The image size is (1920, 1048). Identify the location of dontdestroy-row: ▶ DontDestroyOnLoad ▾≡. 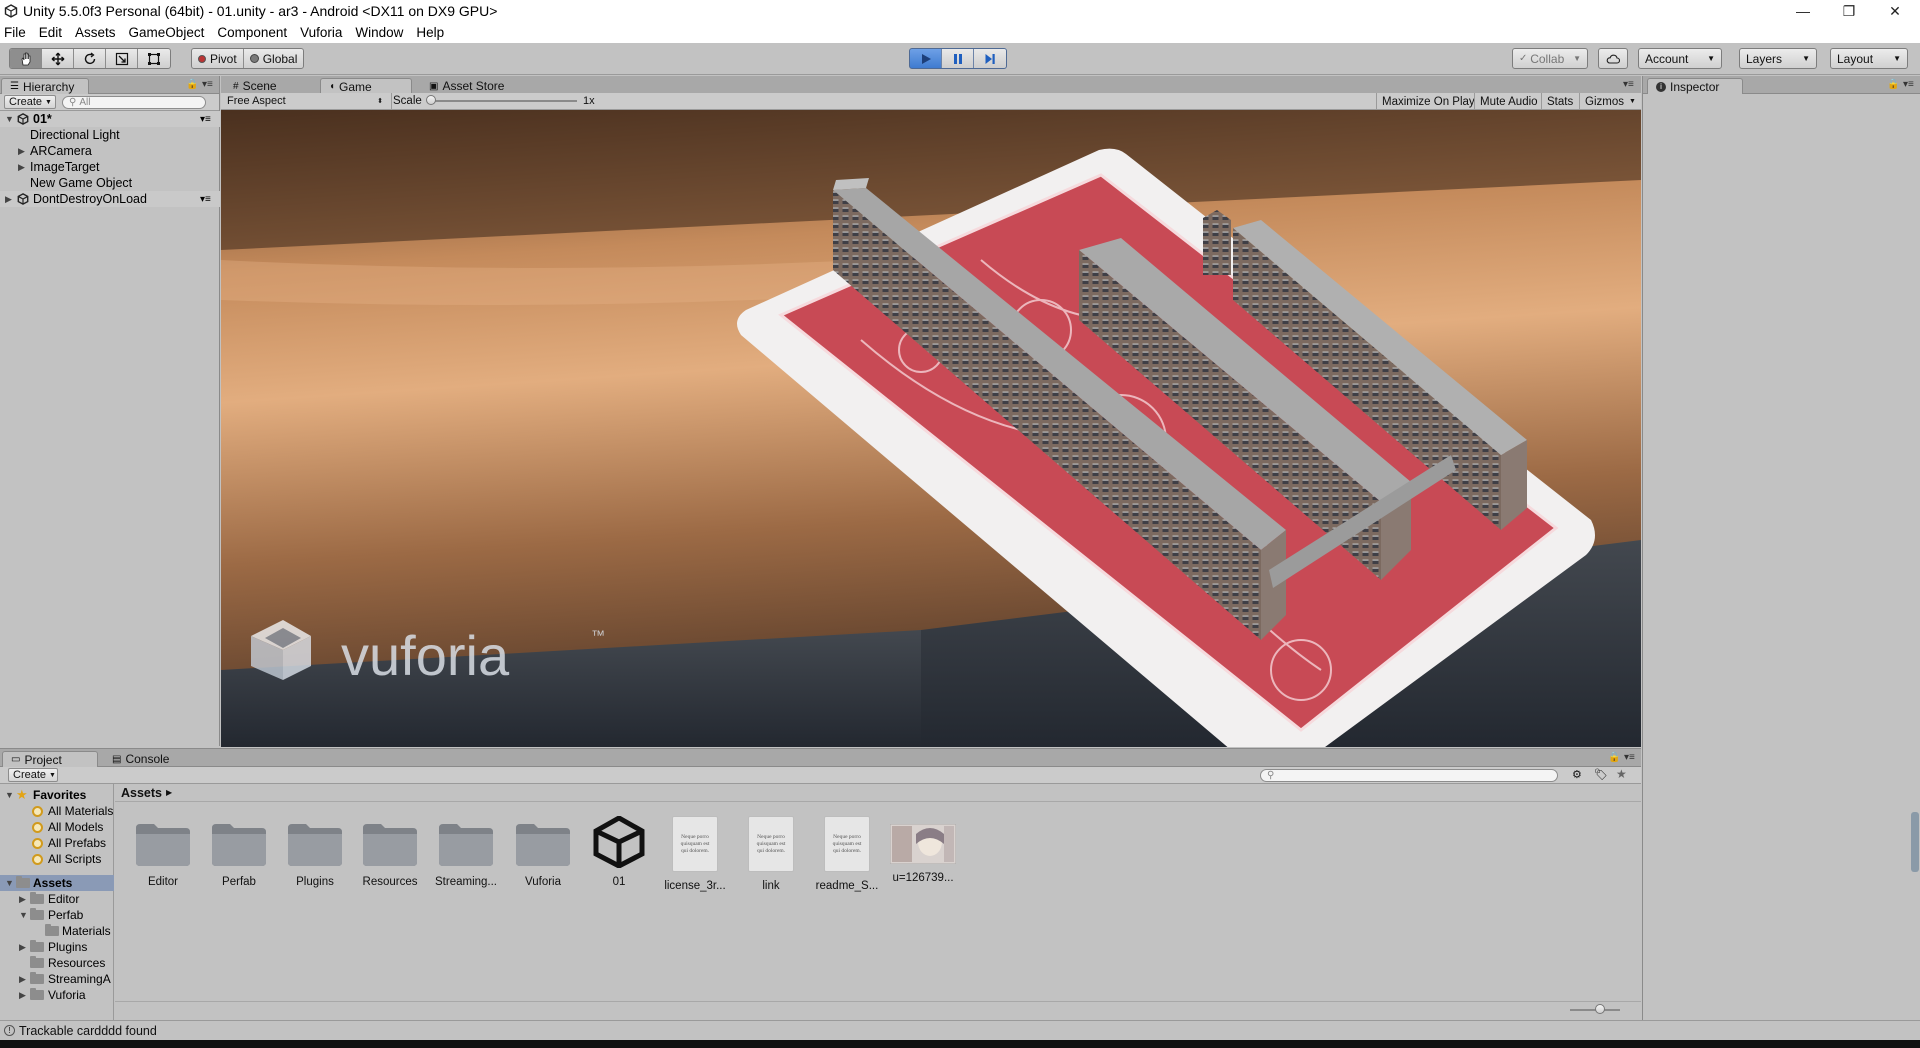
(110, 199).